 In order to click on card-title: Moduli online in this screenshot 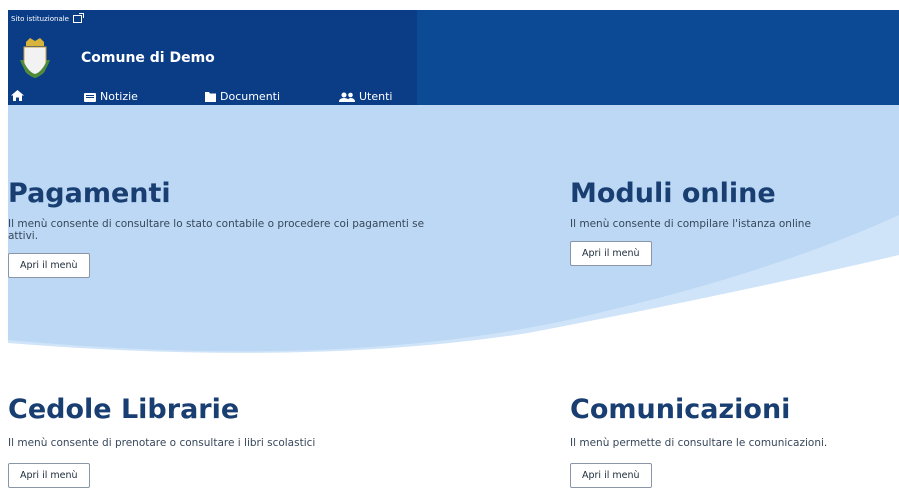, I will do `click(673, 193)`.